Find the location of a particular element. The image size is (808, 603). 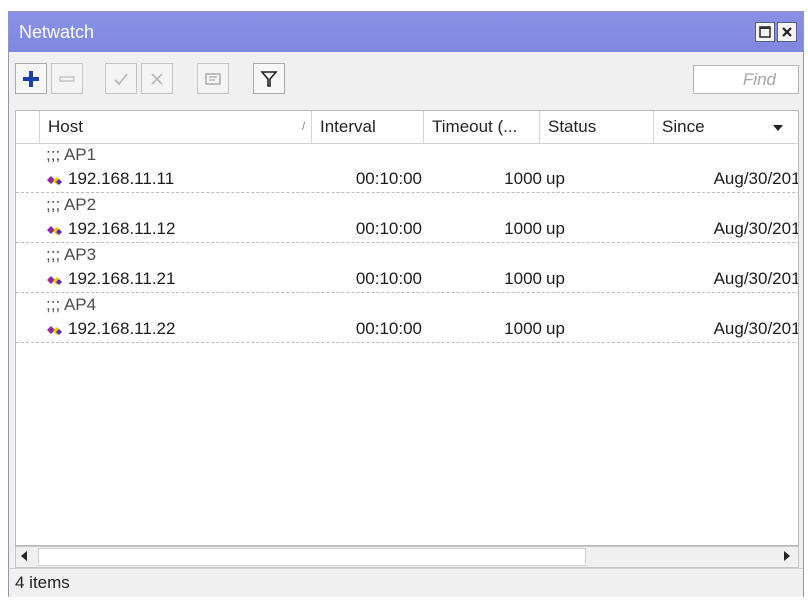

maximize-button is located at coordinates (765, 32).